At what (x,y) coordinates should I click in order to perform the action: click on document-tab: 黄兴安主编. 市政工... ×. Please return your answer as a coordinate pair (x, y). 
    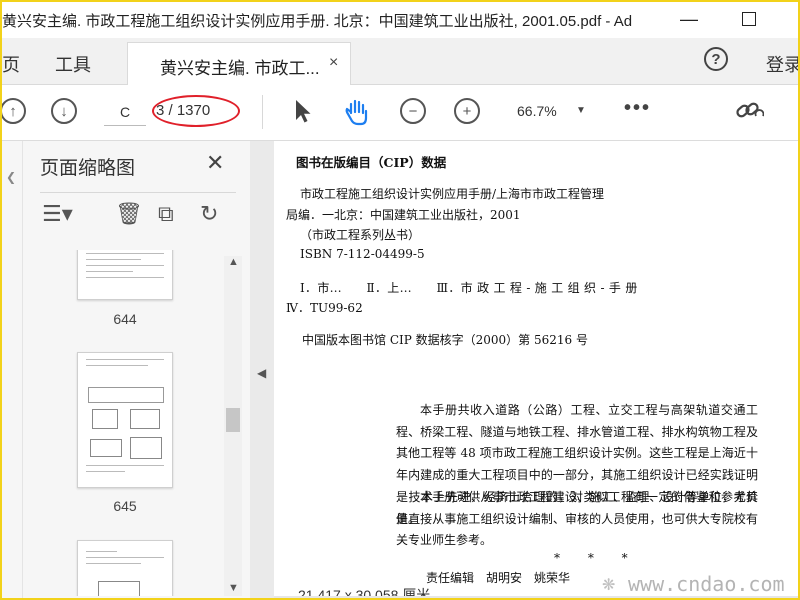
    Looking at the image, I should click on (239, 63).